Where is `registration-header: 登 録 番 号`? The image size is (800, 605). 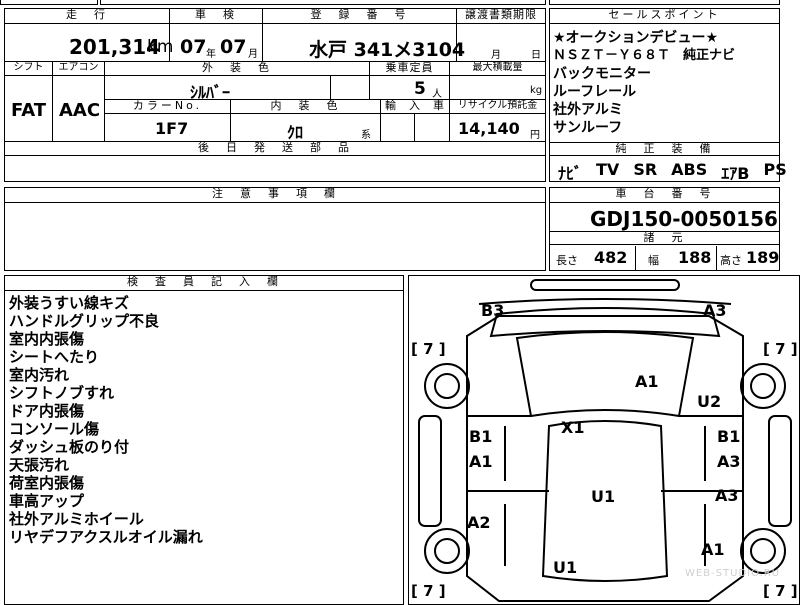
registration-header: 登 録 番 号 is located at coordinates (360, 16).